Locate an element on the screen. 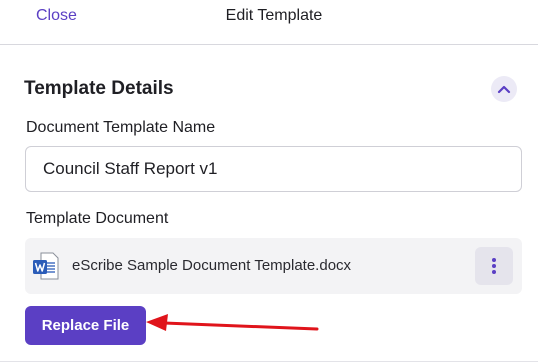 The height and width of the screenshot is (362, 538). annotation-arrow is located at coordinates (232, 322).